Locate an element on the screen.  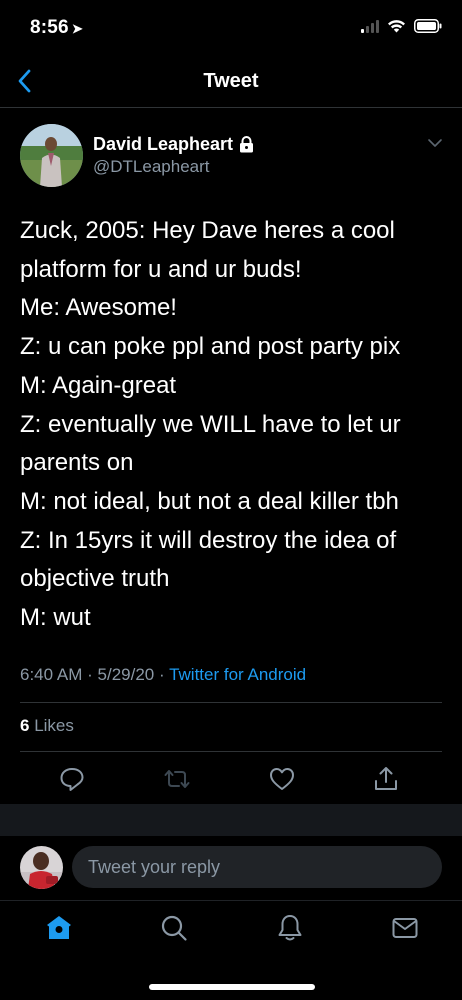
share-icon is located at coordinates (386, 779).